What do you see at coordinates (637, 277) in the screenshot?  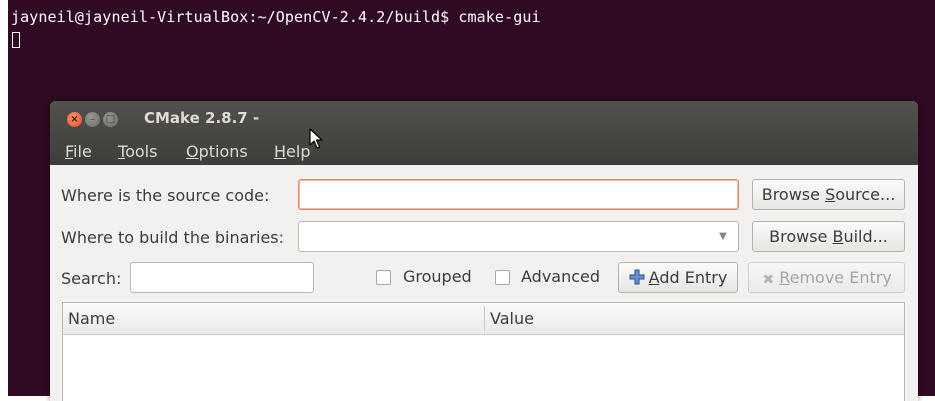 I see `plus-icon` at bounding box center [637, 277].